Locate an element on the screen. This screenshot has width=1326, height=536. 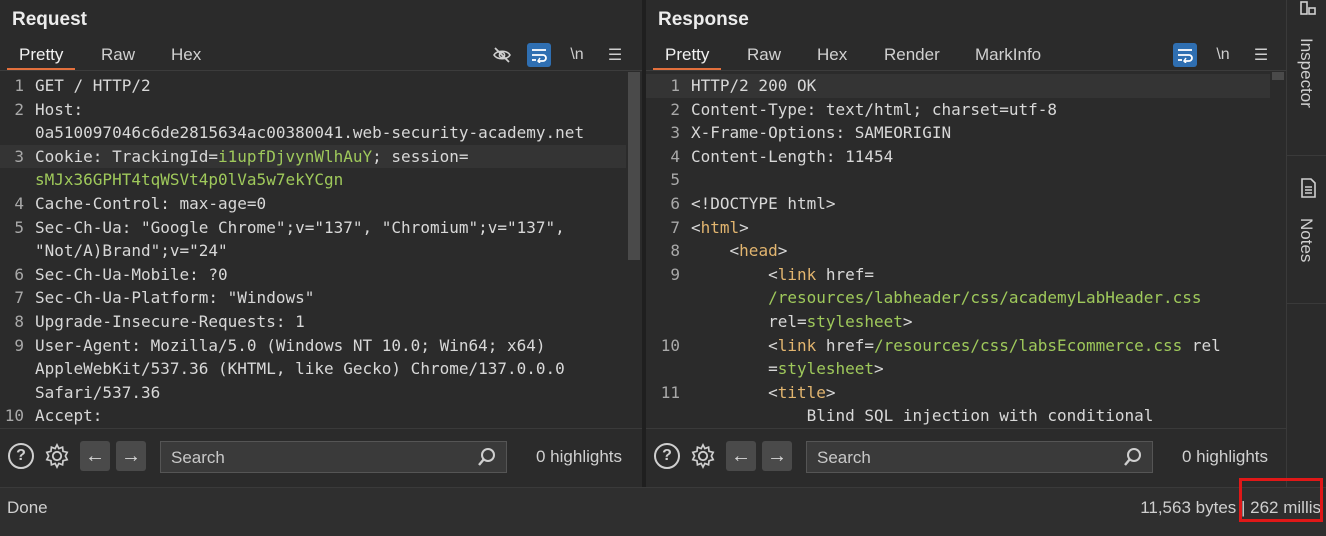
code-line: 6 Sec-Ch-Ua-Mobile: ?0 is located at coordinates (313, 275).